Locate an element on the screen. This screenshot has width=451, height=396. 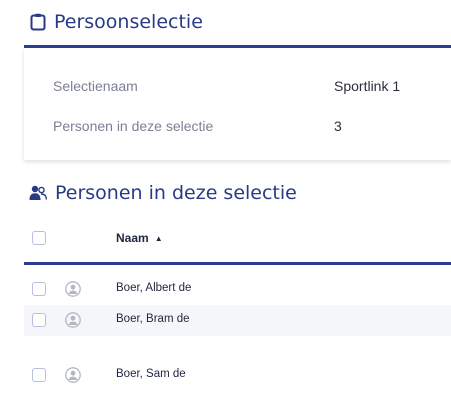
persons-title-text: Personen in deze selectie is located at coordinates (176, 193).